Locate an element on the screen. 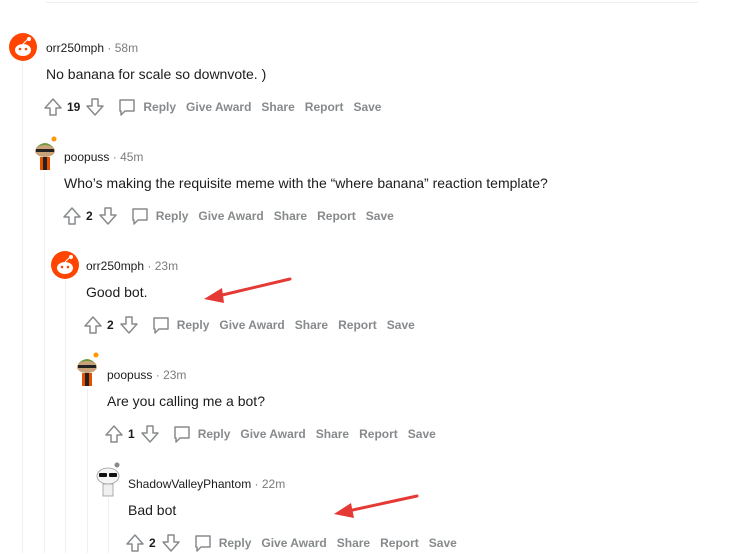  comment-time: 45m is located at coordinates (131, 157).